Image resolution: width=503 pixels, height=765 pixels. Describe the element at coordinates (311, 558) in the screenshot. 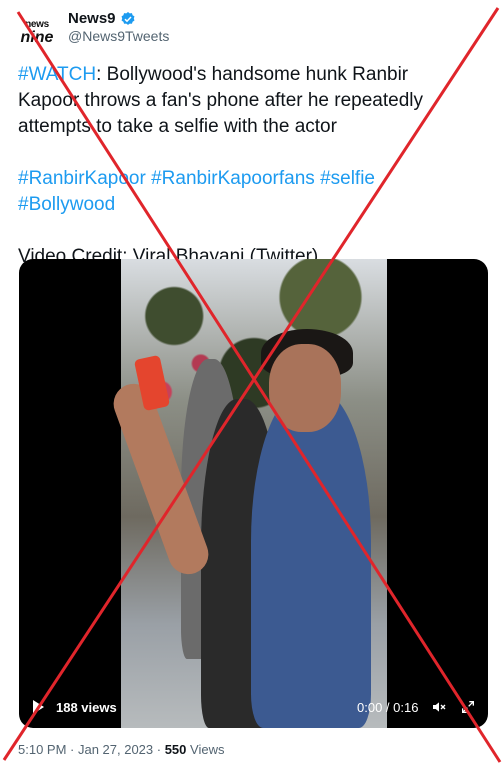

I see `fan-figure` at that location.